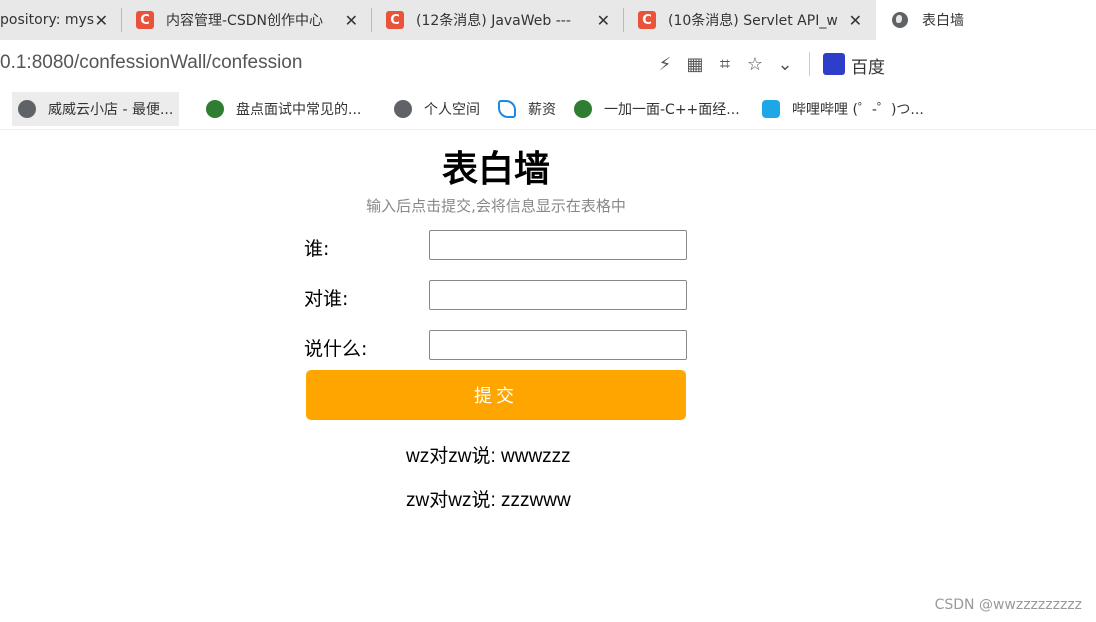  I want to click on tab-title: pository: mys, so click(47, 20).